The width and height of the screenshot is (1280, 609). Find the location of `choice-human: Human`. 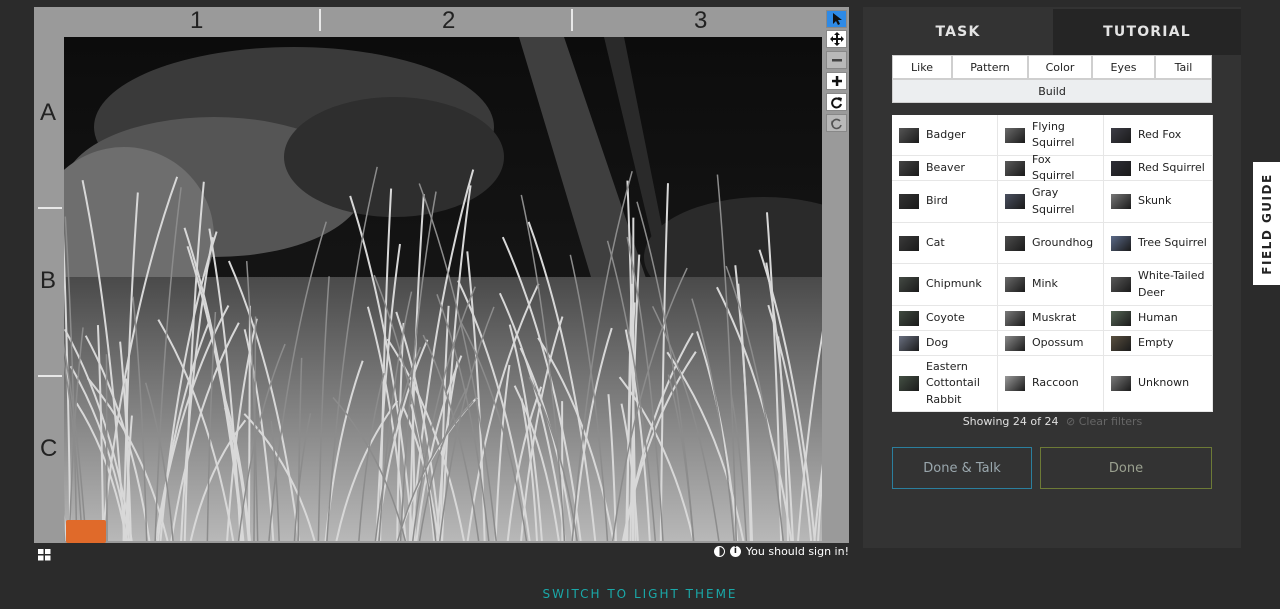

choice-human: Human is located at coordinates (1158, 318).